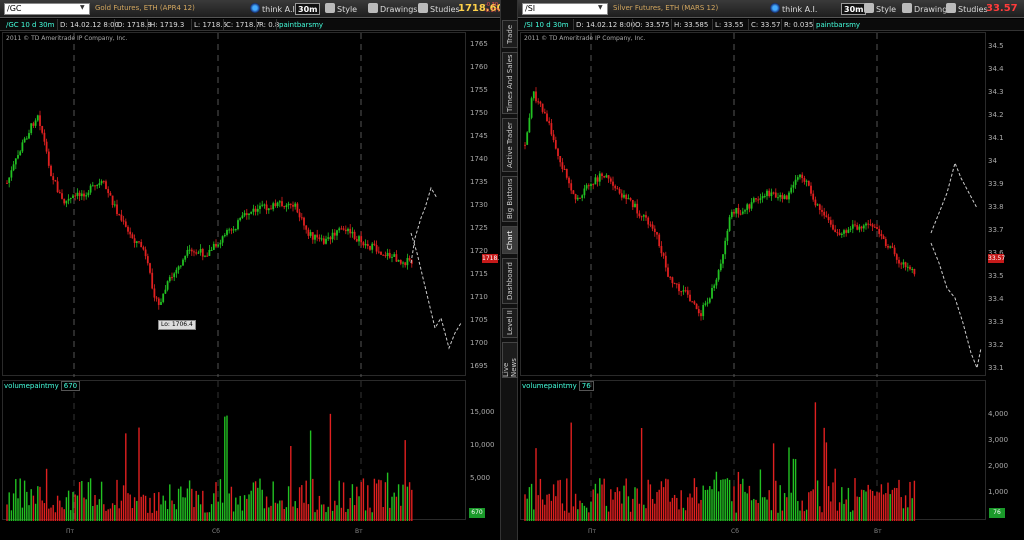 The height and width of the screenshot is (540, 1024). Describe the element at coordinates (510, 323) in the screenshot. I see `tab-level-ii: Level II` at that location.